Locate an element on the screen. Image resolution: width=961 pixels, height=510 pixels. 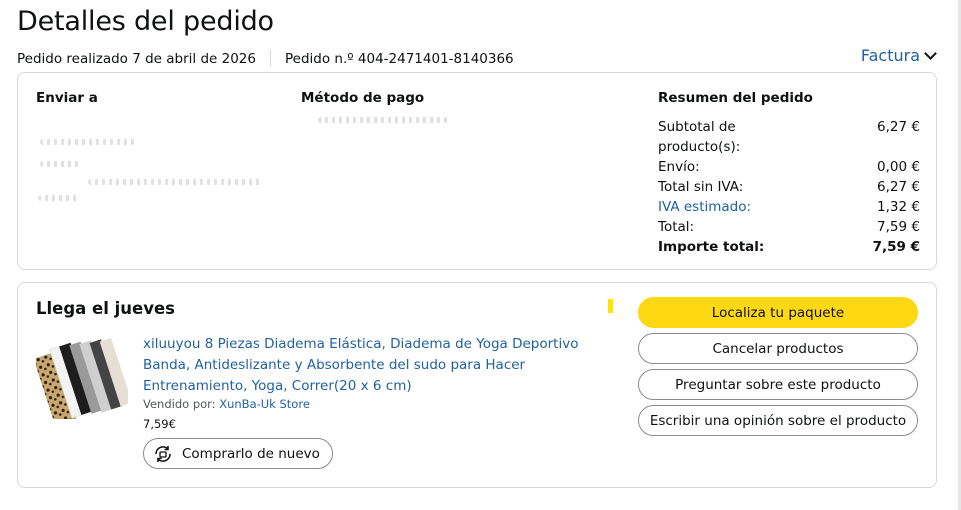
summary-heading: Resumen del pedido is located at coordinates (735, 98).